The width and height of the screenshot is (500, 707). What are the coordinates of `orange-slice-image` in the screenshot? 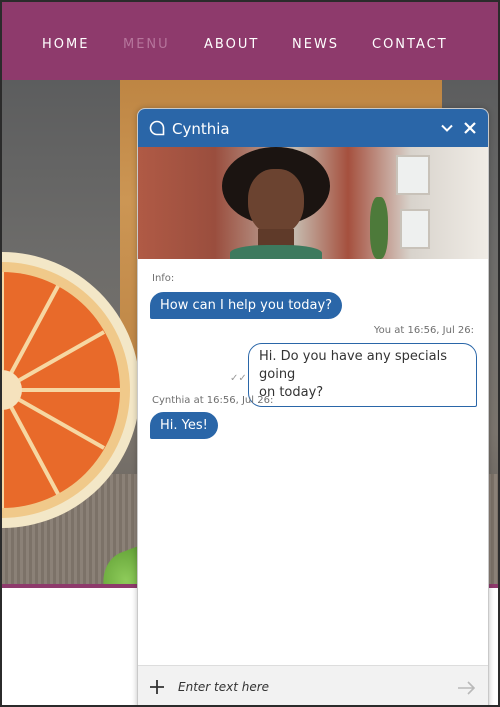 It's located at (71, 390).